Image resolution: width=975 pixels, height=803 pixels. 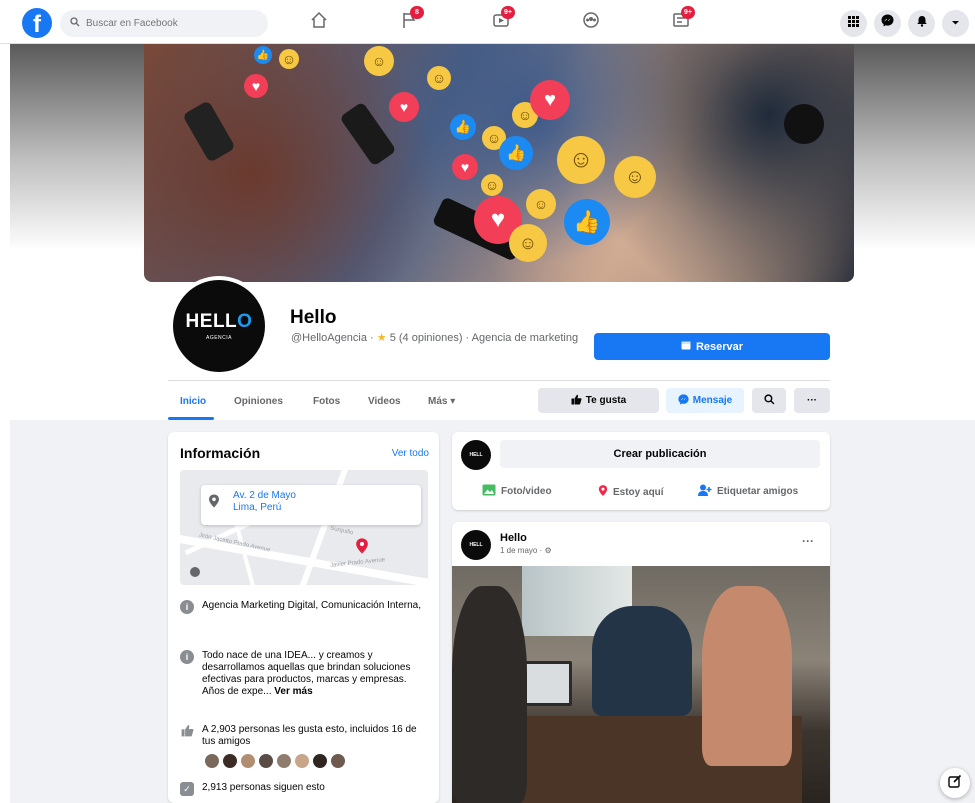 What do you see at coordinates (719, 346) in the screenshot?
I see `reserve-button-label: Reservar` at bounding box center [719, 346].